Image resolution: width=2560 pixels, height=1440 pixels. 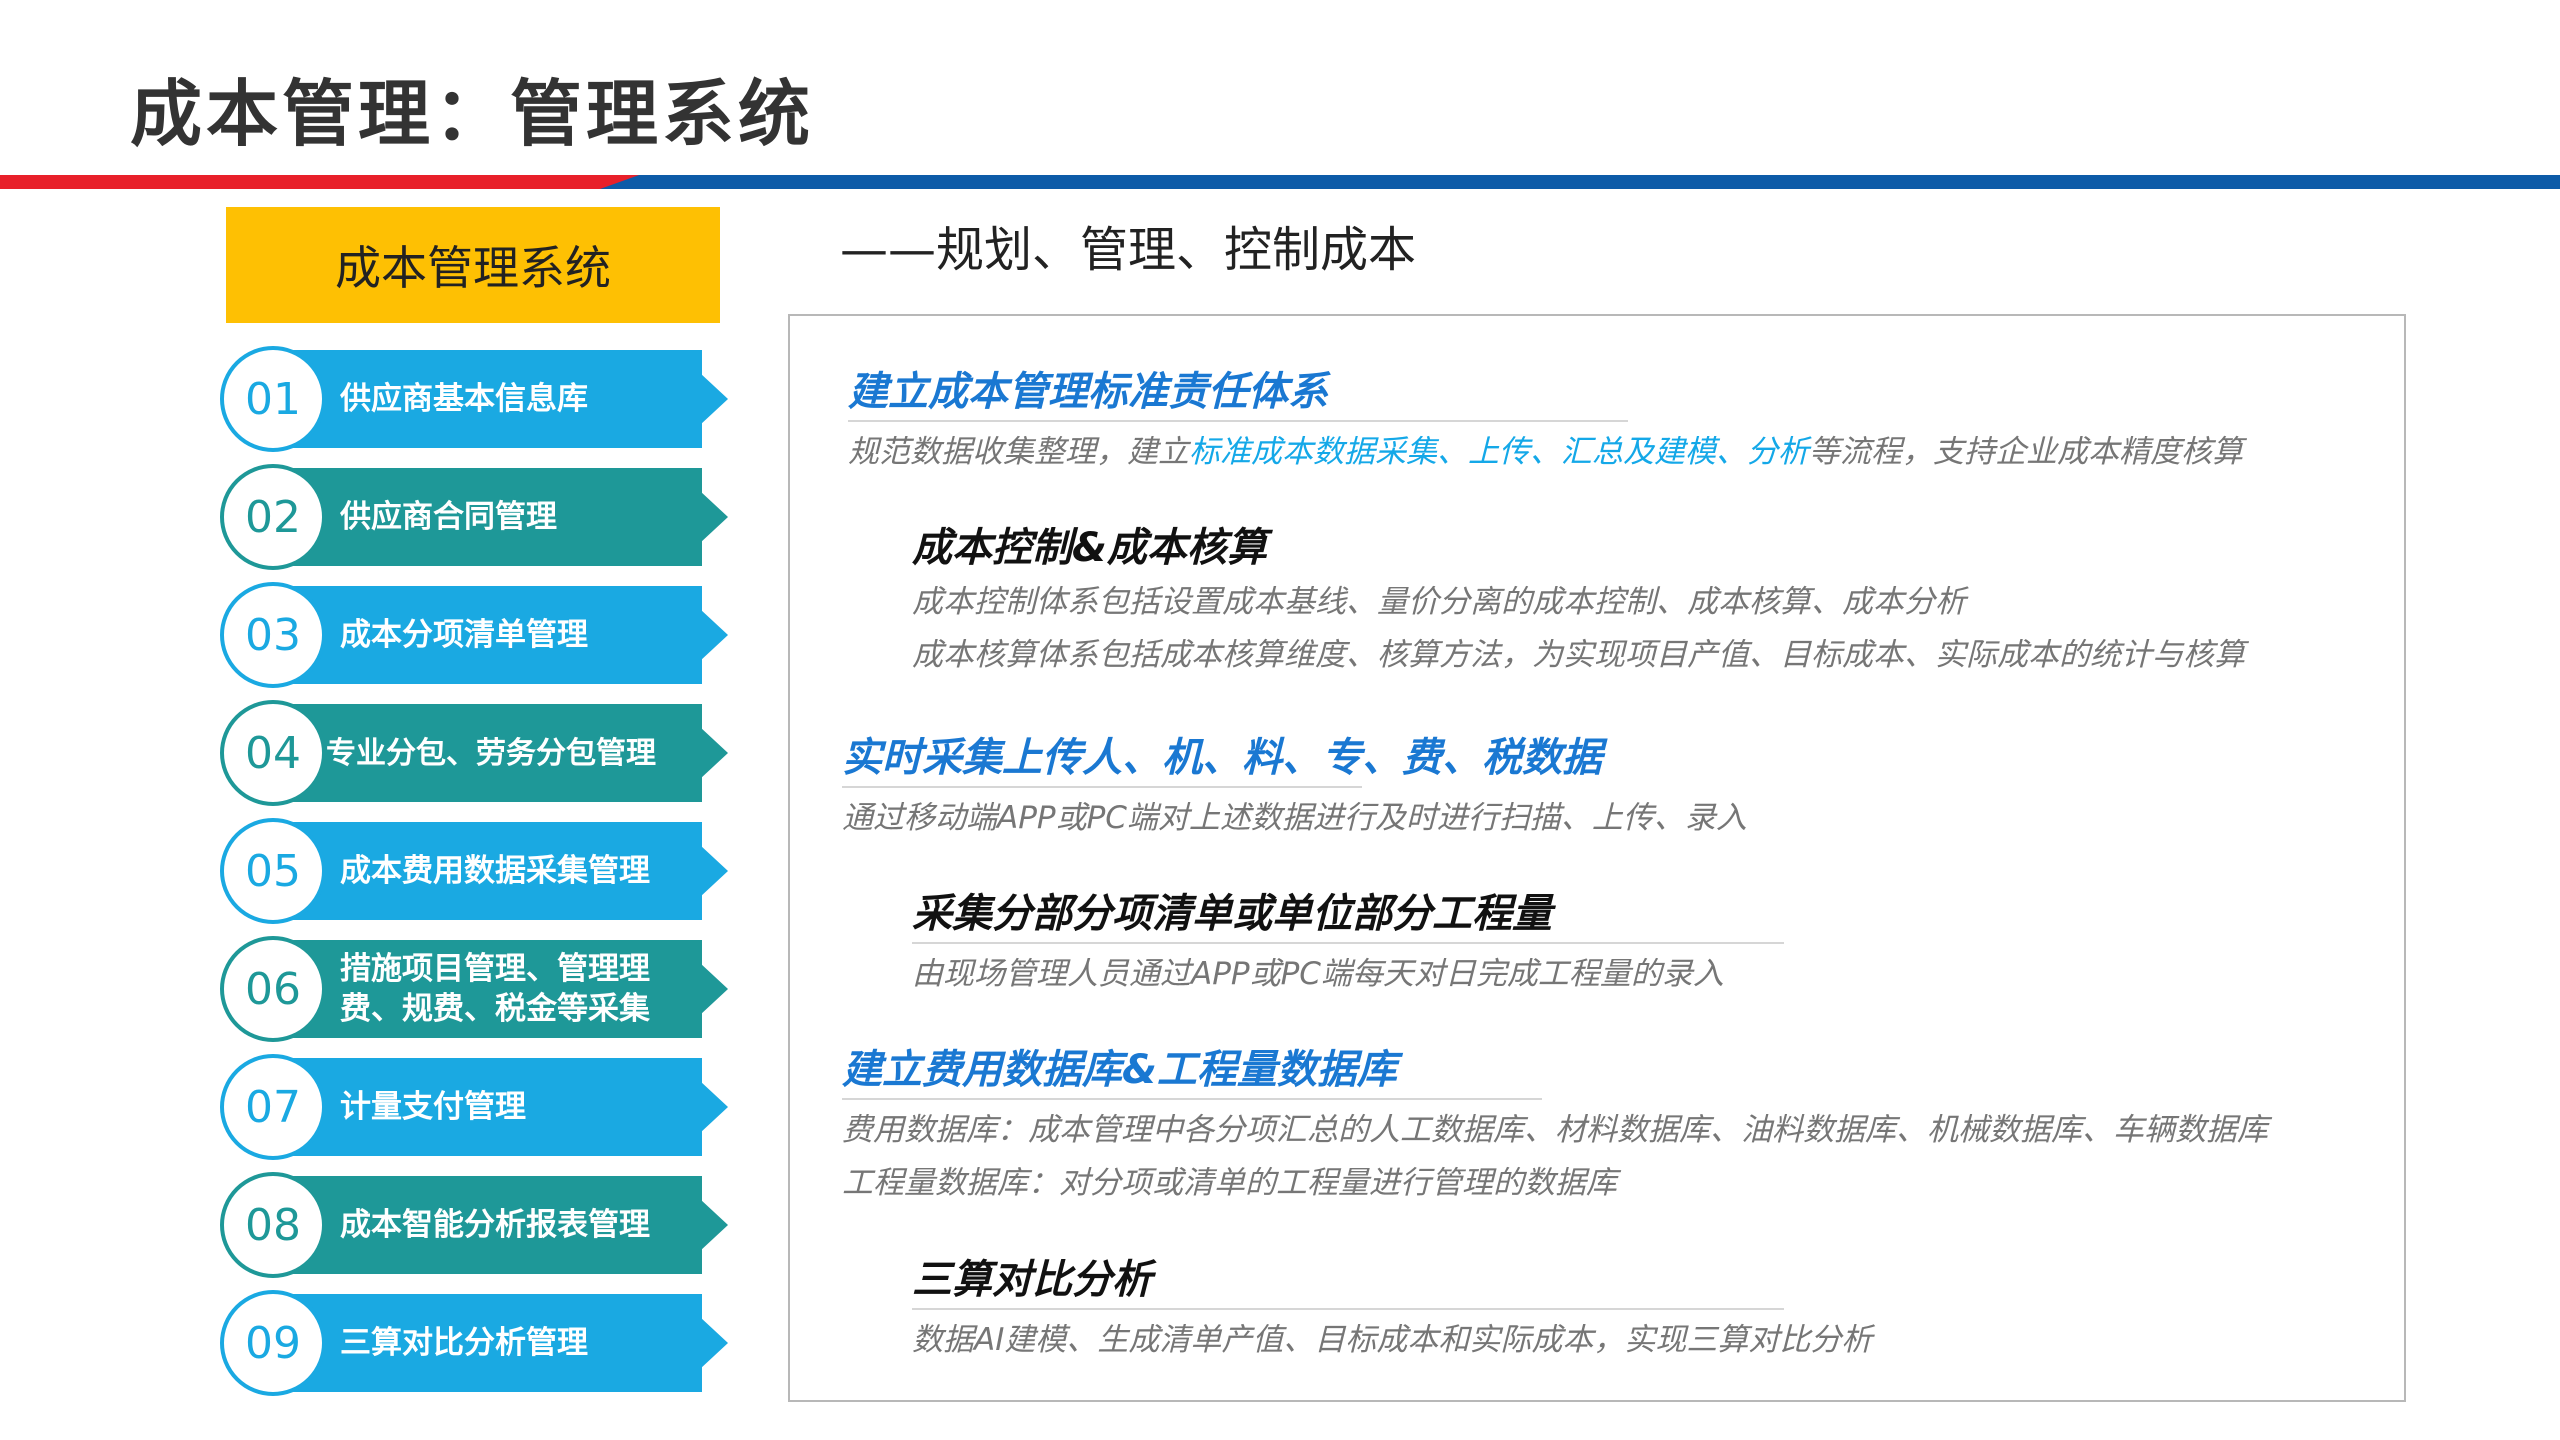 I want to click on menu-item: 04 专业分包、劳务分包管理, so click(x=475, y=753).